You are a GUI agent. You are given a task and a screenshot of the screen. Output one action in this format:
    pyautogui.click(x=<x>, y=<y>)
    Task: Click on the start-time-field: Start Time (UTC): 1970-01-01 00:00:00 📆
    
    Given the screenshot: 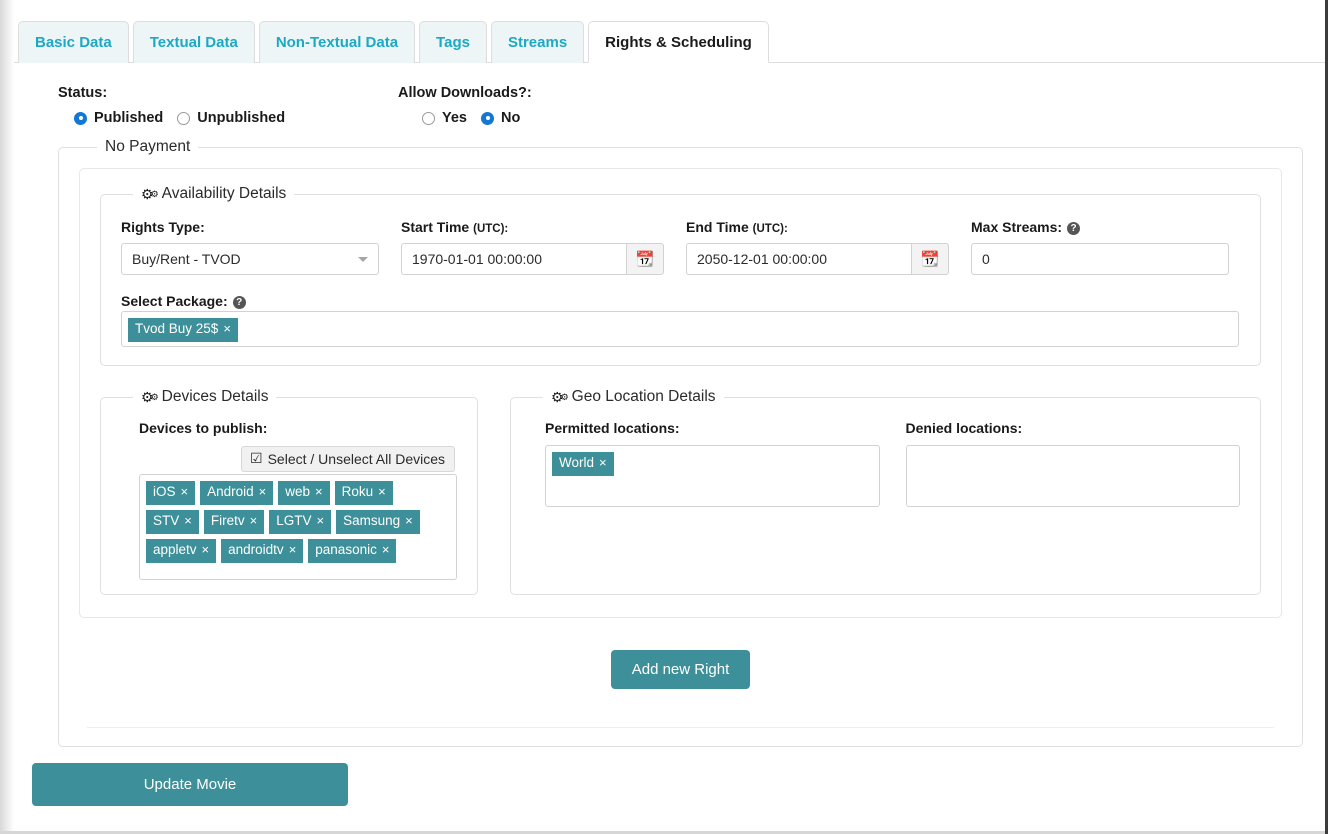 What is the action you would take?
    pyautogui.click(x=532, y=247)
    